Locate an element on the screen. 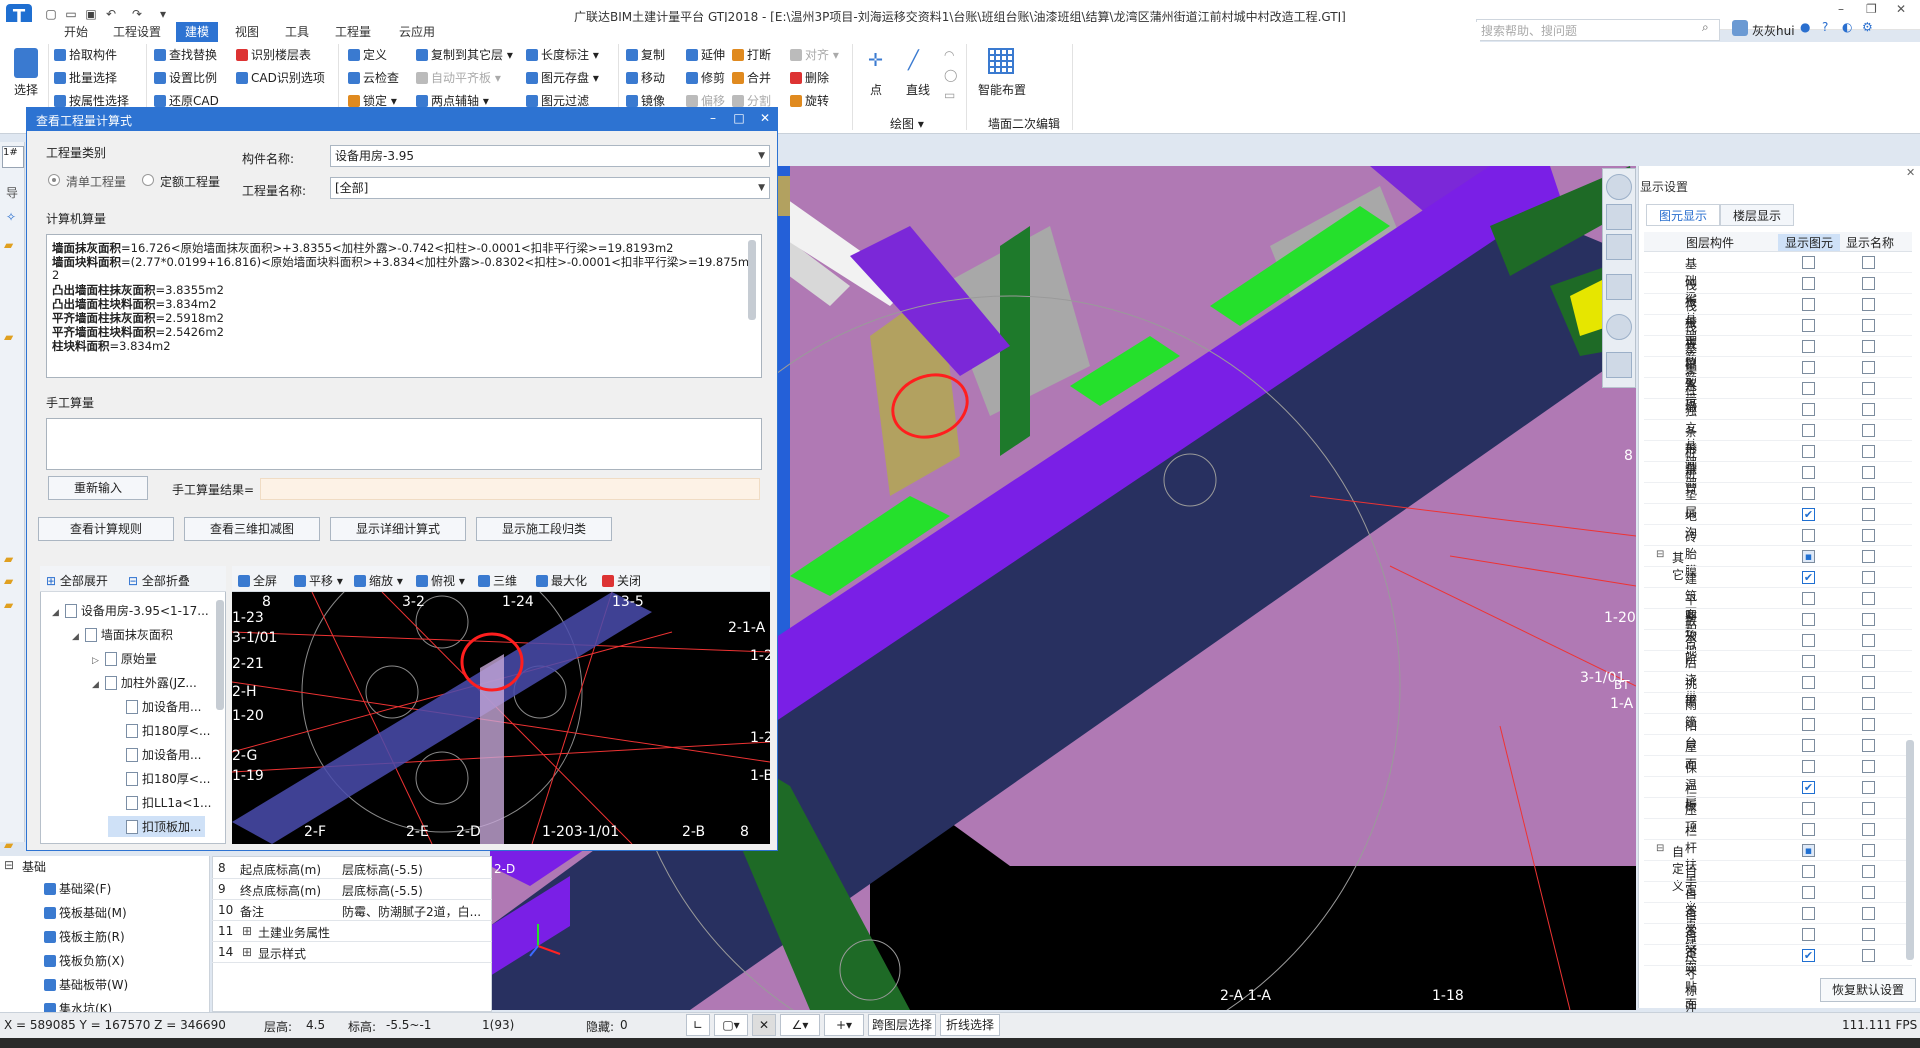 The width and height of the screenshot is (1920, 1048). settings-icon: ⚙ is located at coordinates (1867, 27).